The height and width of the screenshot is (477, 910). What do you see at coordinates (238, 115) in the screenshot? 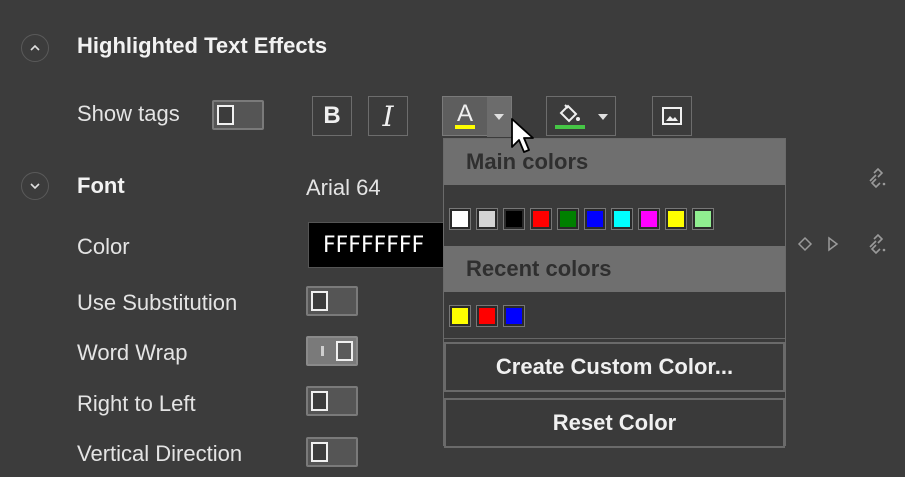
I see `show-tags-toggle` at bounding box center [238, 115].